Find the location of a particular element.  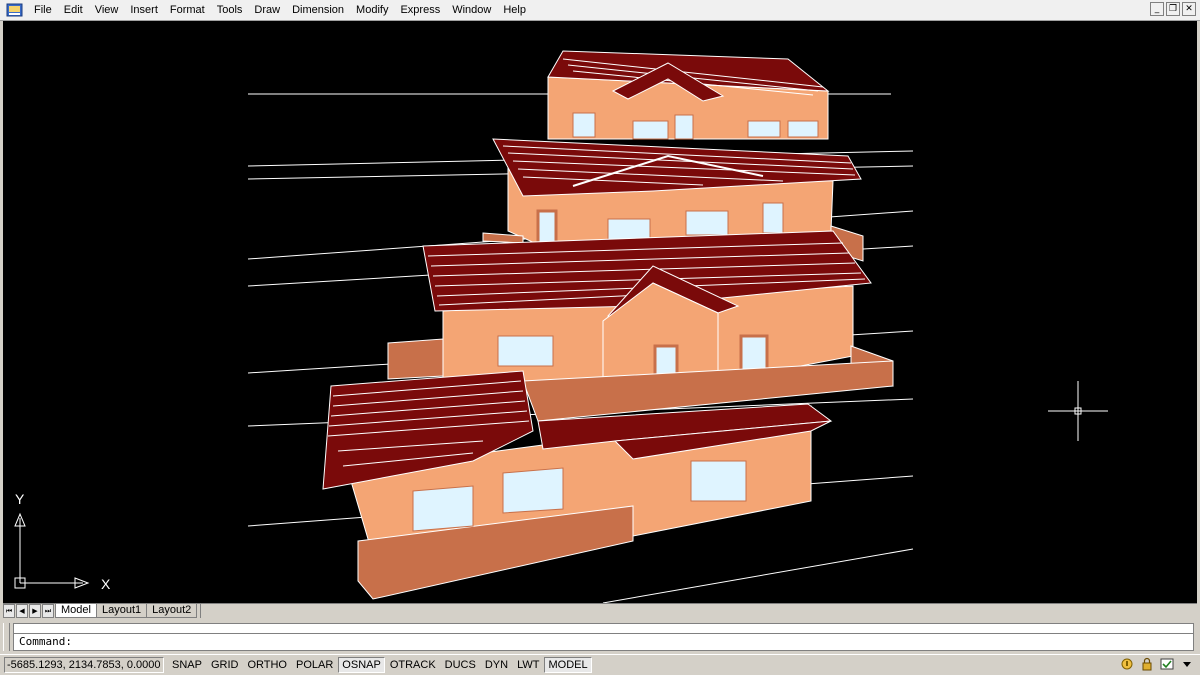

tray-settings-icon is located at coordinates (1167, 664).